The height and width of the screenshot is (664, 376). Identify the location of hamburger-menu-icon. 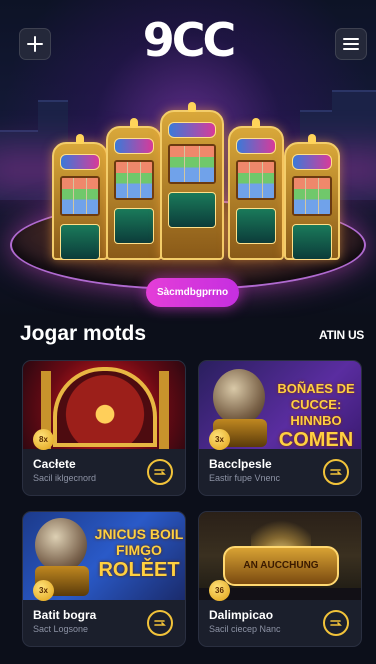
(351, 44).